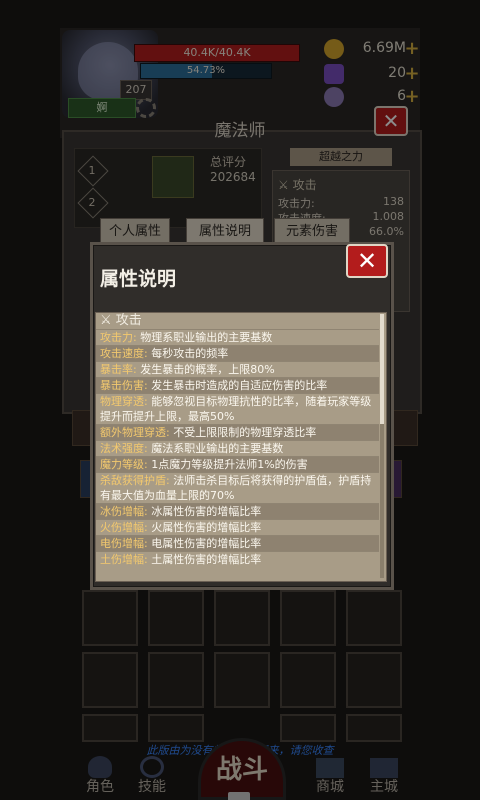  I want to click on attribute-key: 攻击力:, so click(118, 337).